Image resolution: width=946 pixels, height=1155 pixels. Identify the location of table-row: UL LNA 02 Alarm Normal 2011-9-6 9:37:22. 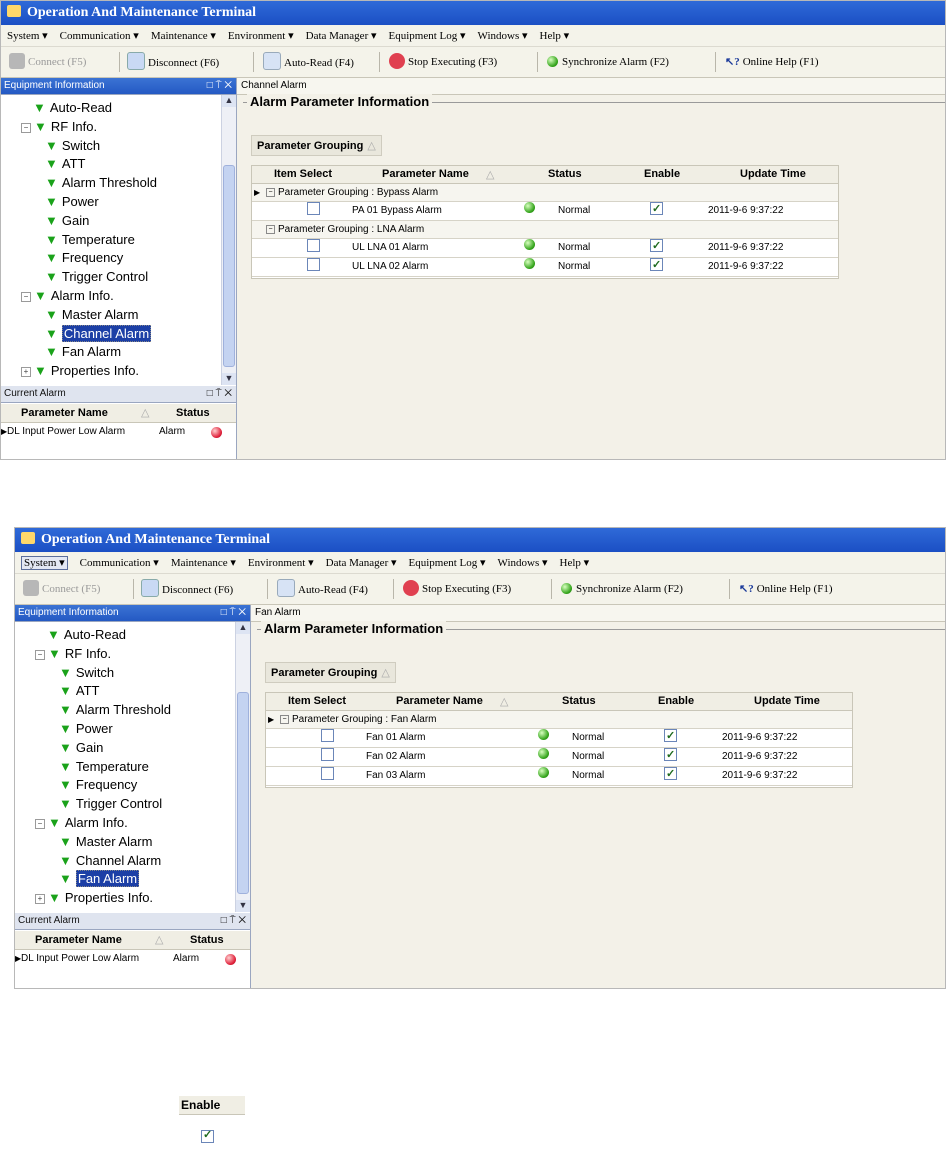
(545, 266).